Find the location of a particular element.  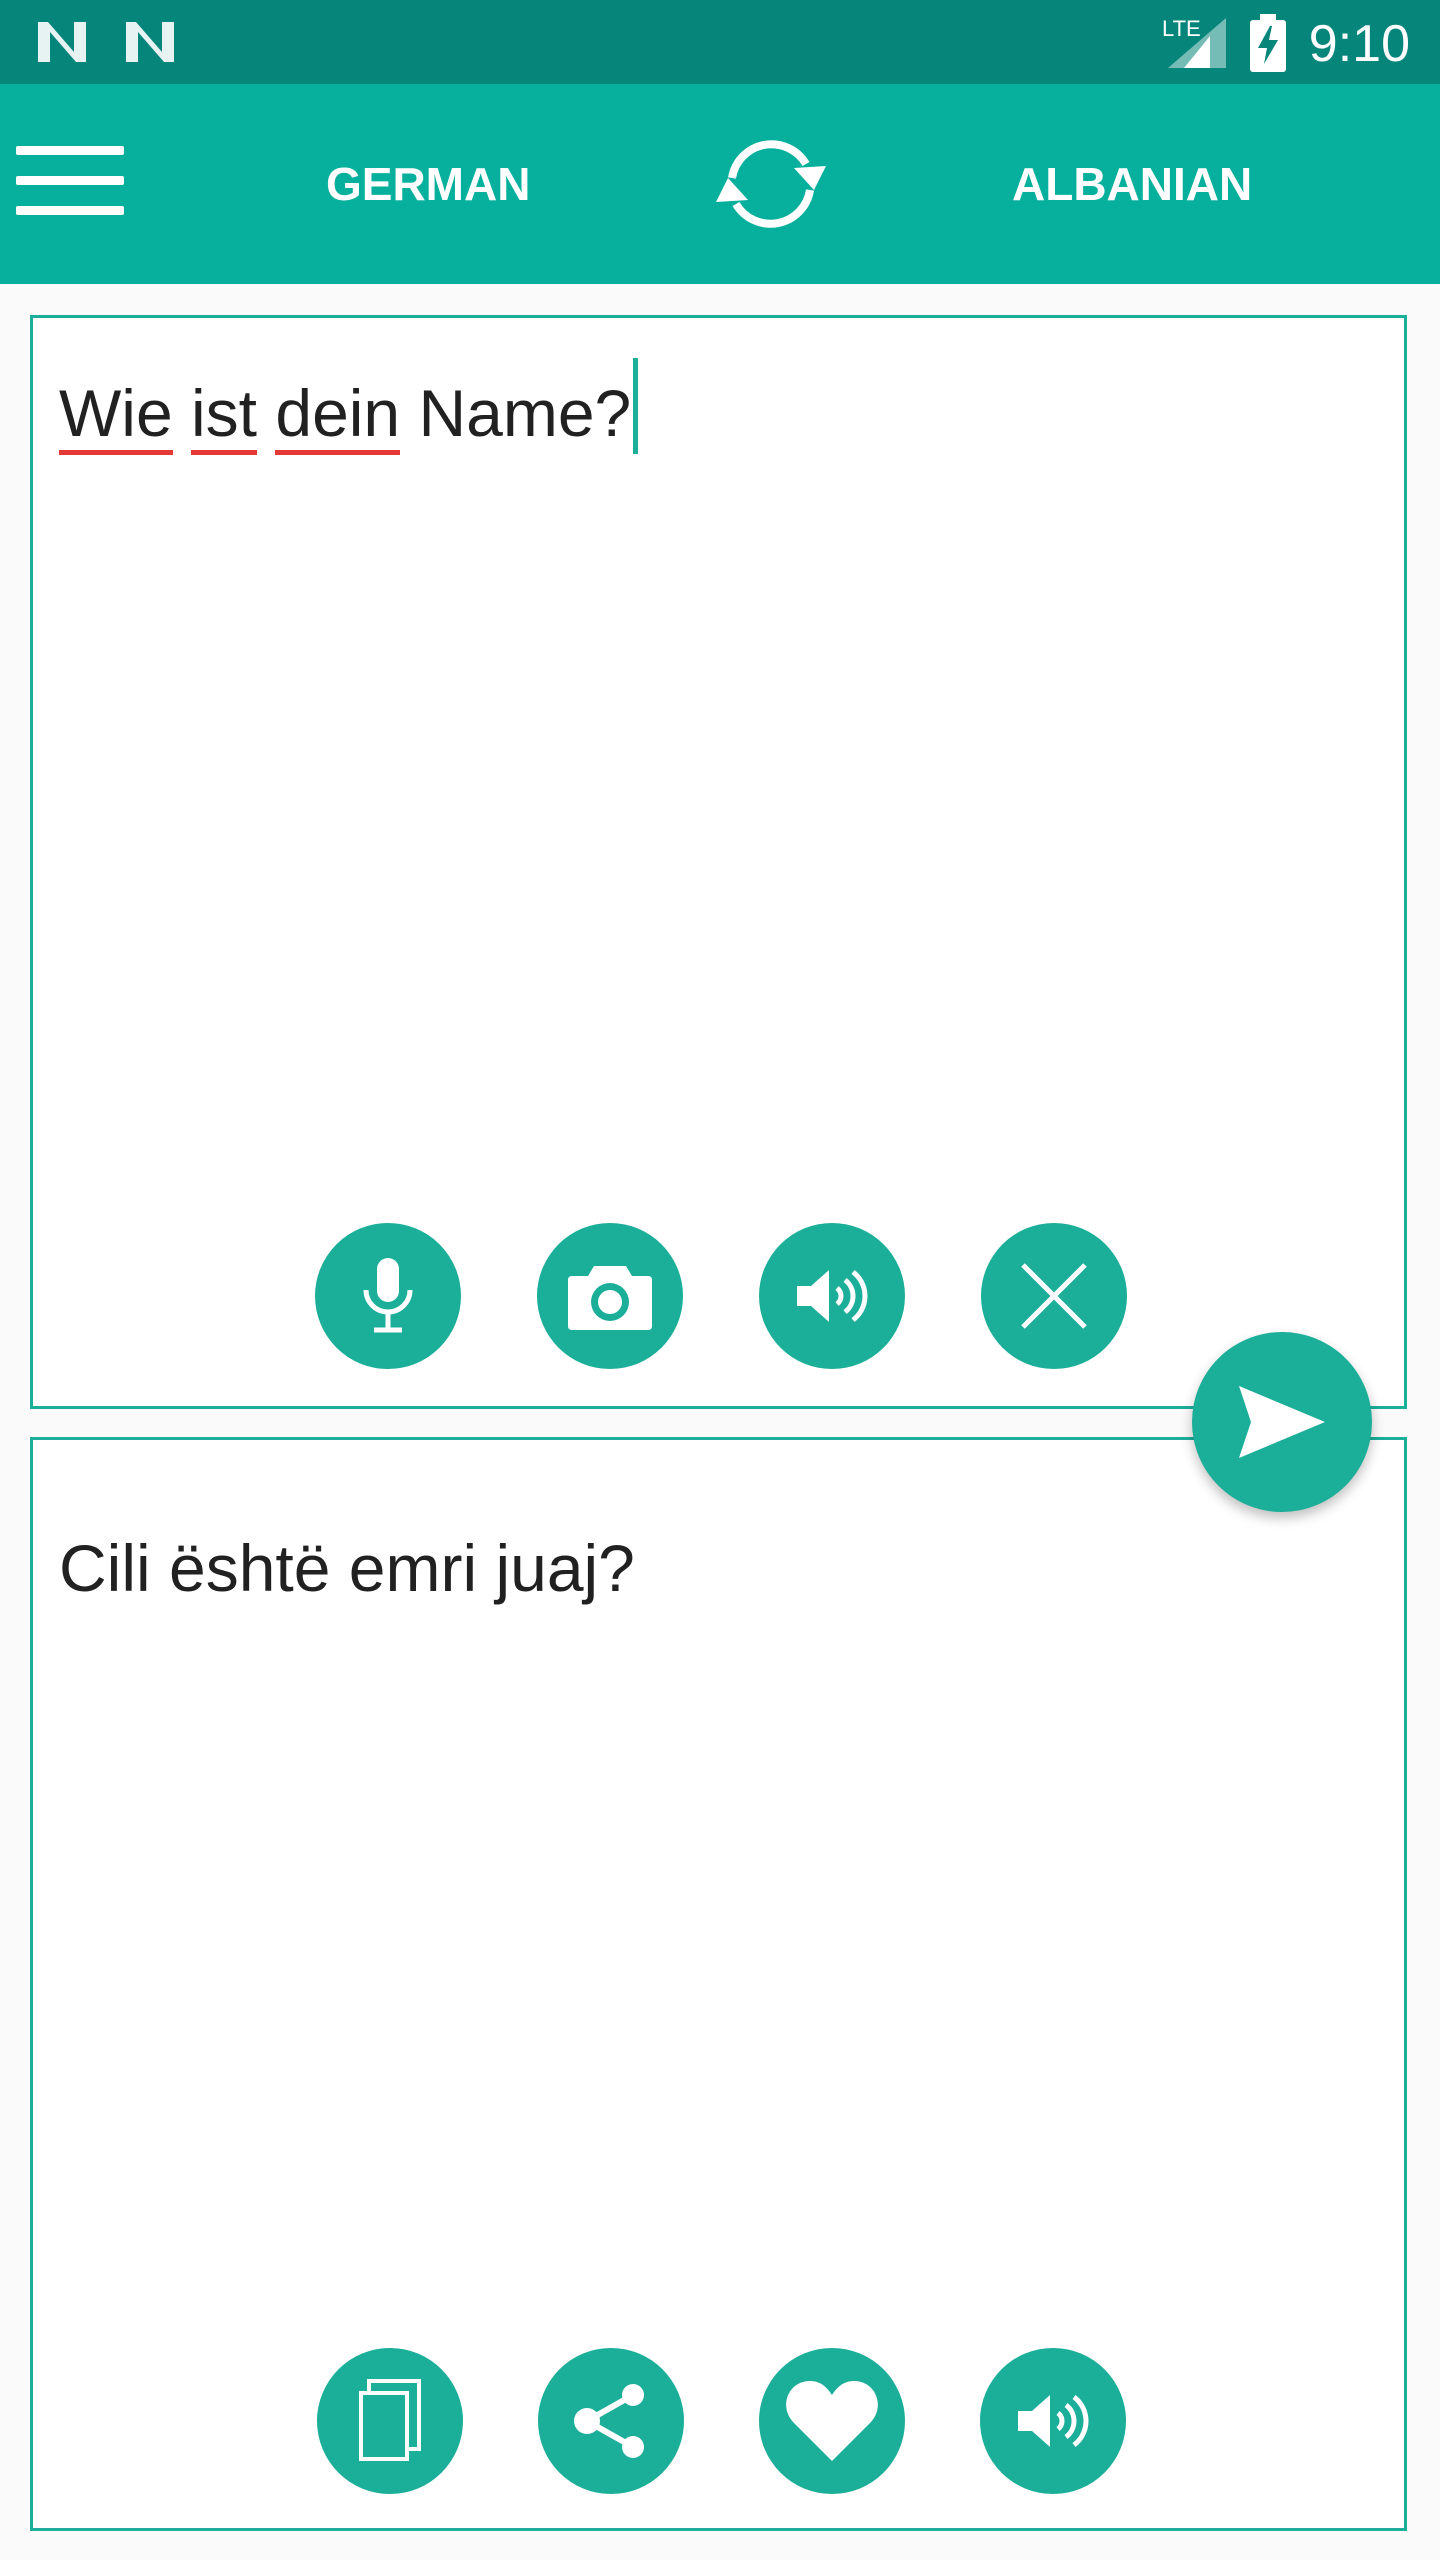

send-icon is located at coordinates (1282, 1422).